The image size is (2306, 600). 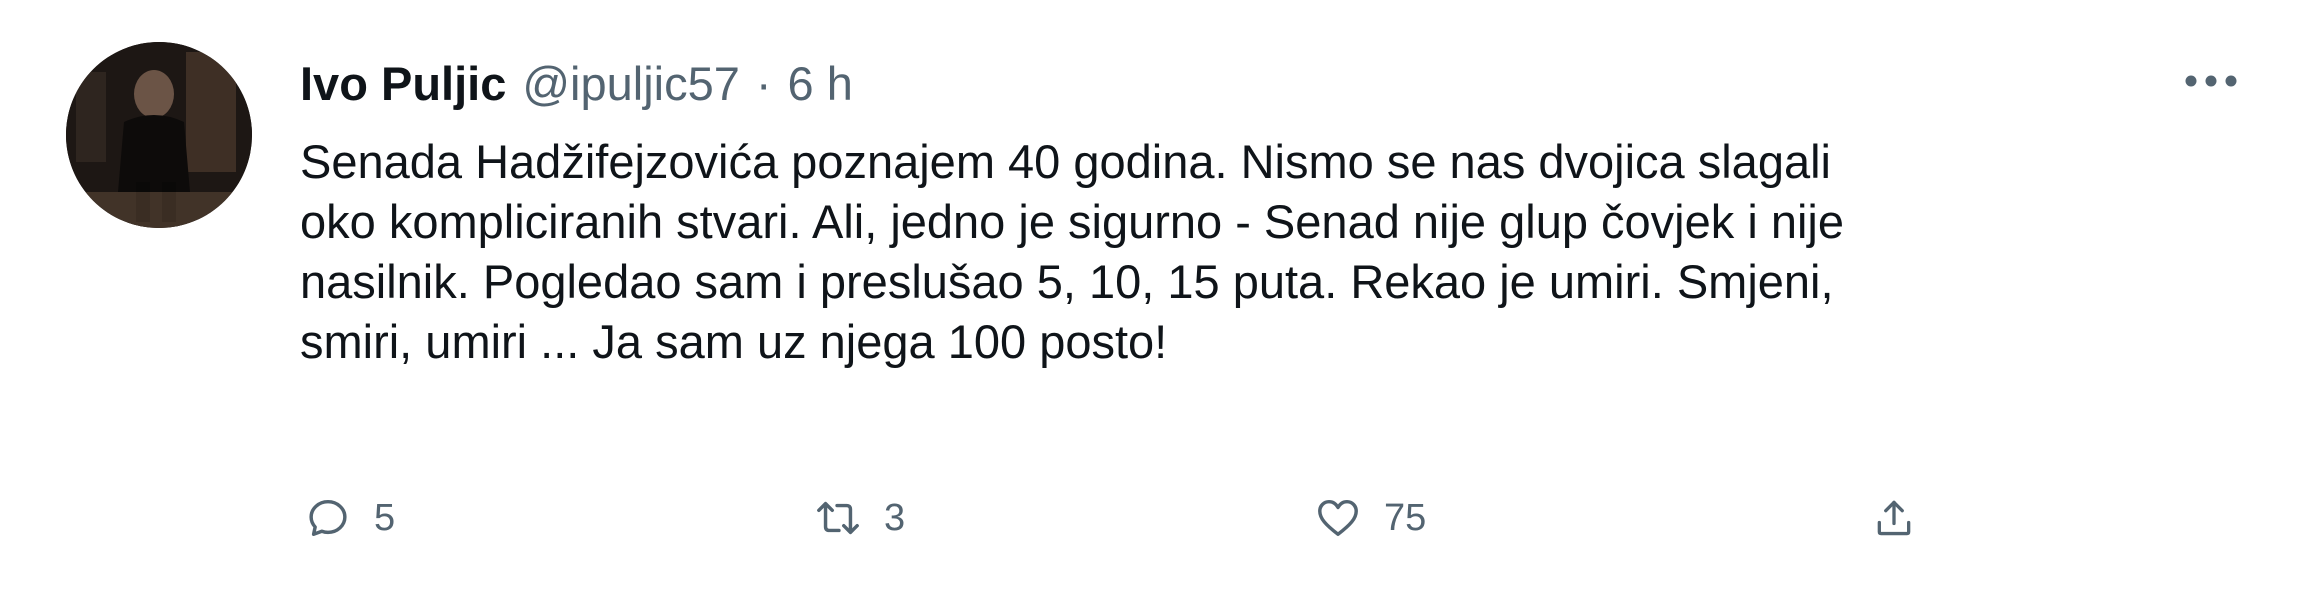 What do you see at coordinates (1338, 518) in the screenshot?
I see `heart-icon` at bounding box center [1338, 518].